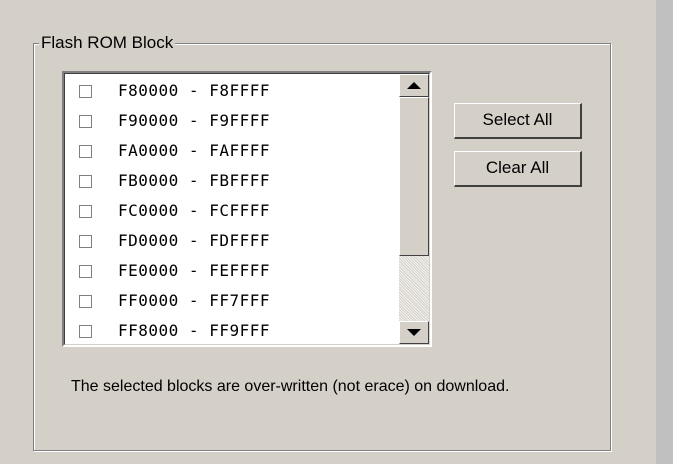  Describe the element at coordinates (194, 90) in the screenshot. I see `block-range-label: F80000 - F8FFFF` at that location.